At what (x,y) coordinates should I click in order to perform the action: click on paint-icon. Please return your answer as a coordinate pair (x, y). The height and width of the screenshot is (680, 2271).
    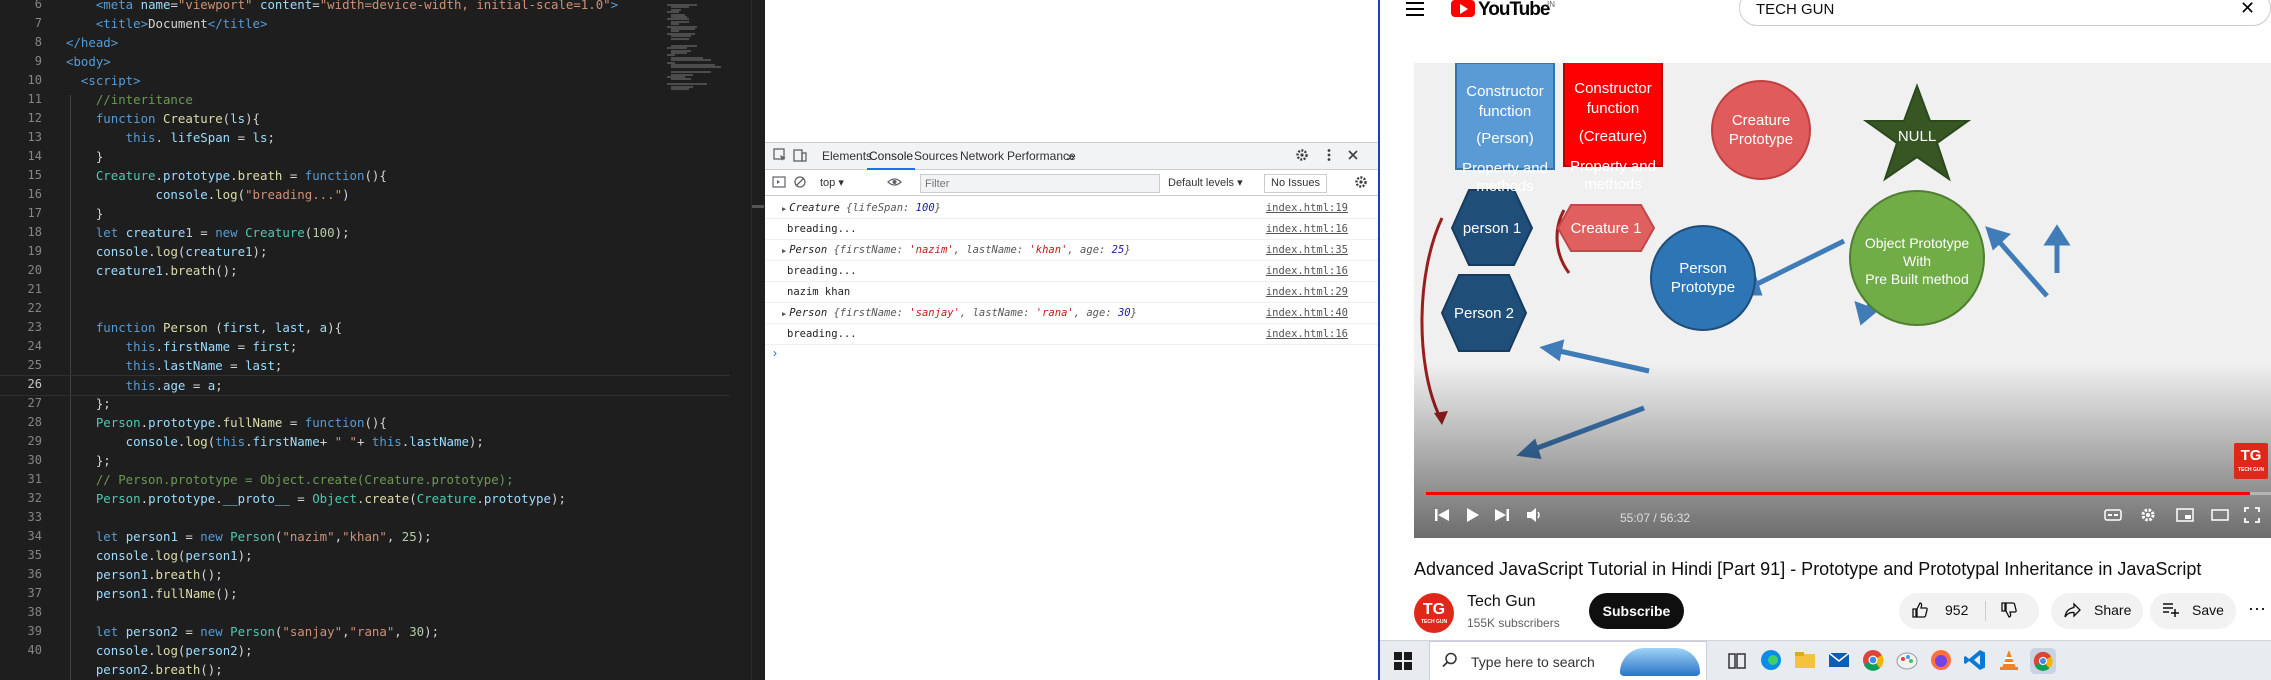
    Looking at the image, I should click on (1907, 661).